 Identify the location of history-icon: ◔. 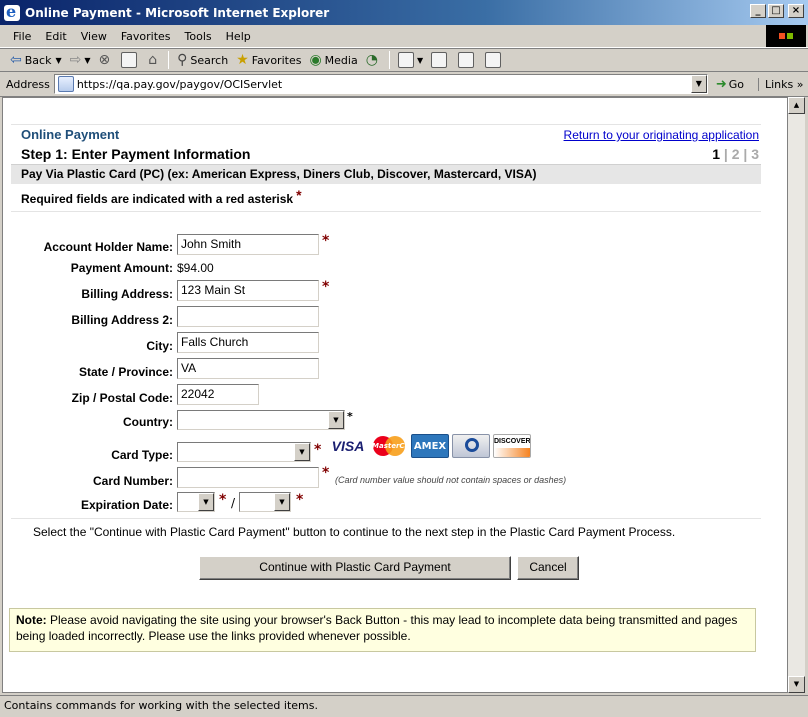
(371, 60).